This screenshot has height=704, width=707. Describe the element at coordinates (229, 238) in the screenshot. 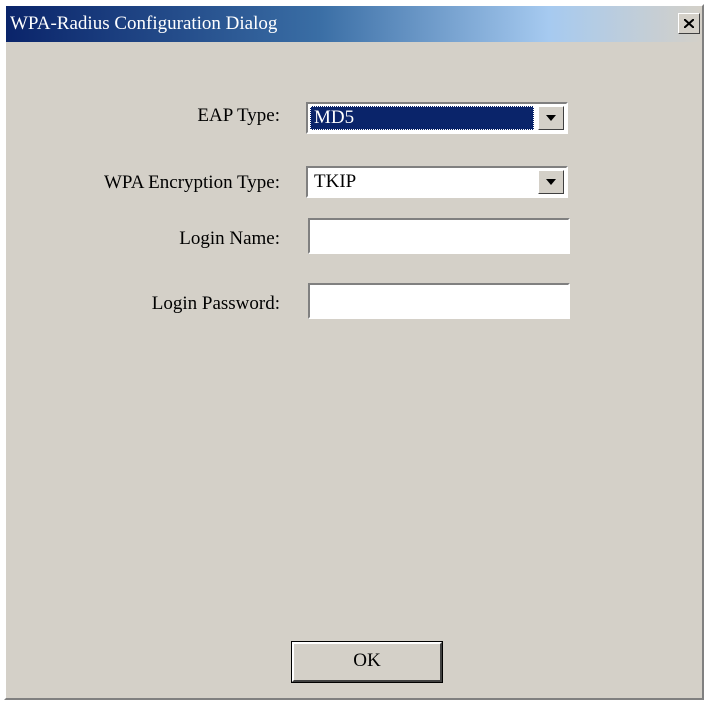

I see `login-name-label: Login Name:` at that location.